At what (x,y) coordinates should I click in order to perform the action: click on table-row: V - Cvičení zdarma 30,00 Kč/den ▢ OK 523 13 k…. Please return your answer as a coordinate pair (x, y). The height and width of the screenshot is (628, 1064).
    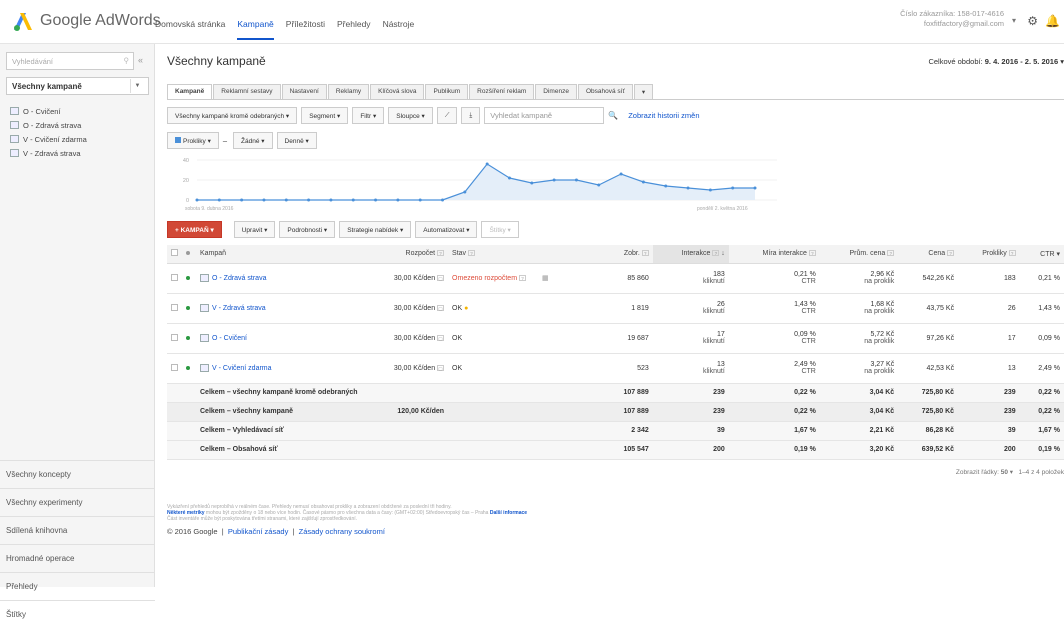
    Looking at the image, I should click on (615, 368).